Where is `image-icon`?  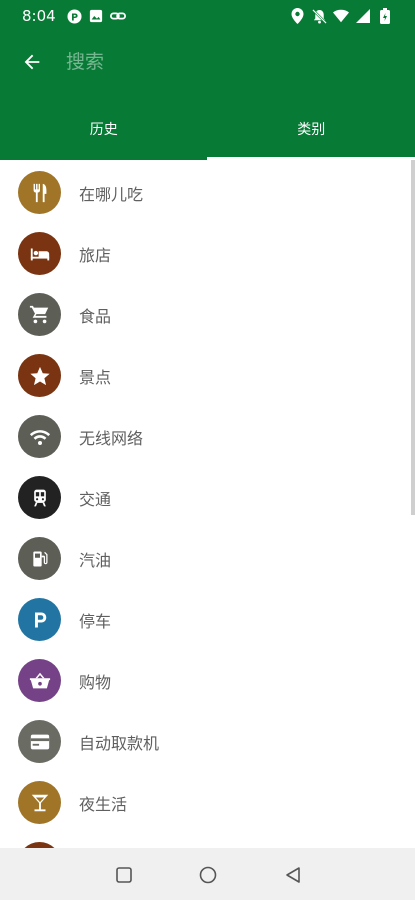
image-icon is located at coordinates (96, 16).